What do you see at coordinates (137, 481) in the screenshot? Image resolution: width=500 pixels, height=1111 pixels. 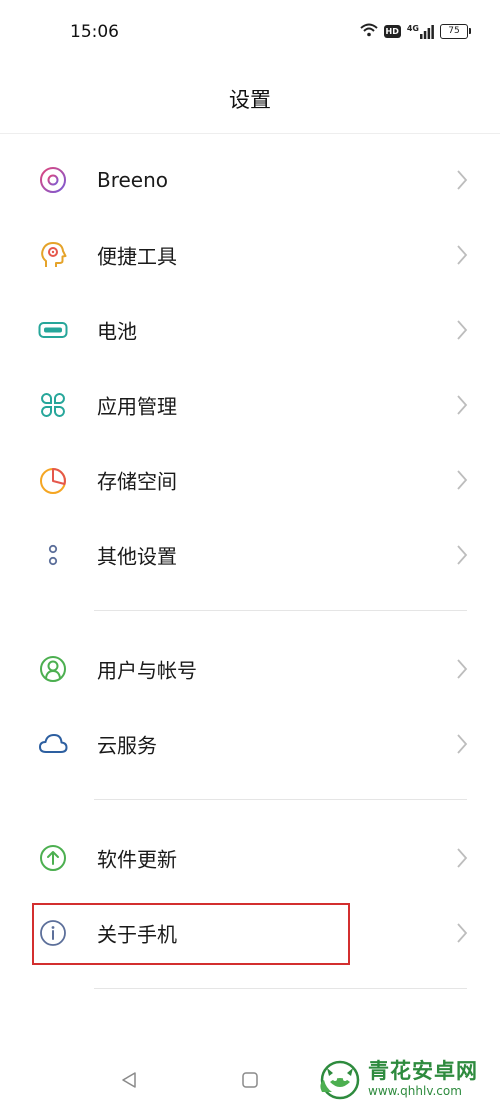 I see `settings-item-label: 存储空间` at bounding box center [137, 481].